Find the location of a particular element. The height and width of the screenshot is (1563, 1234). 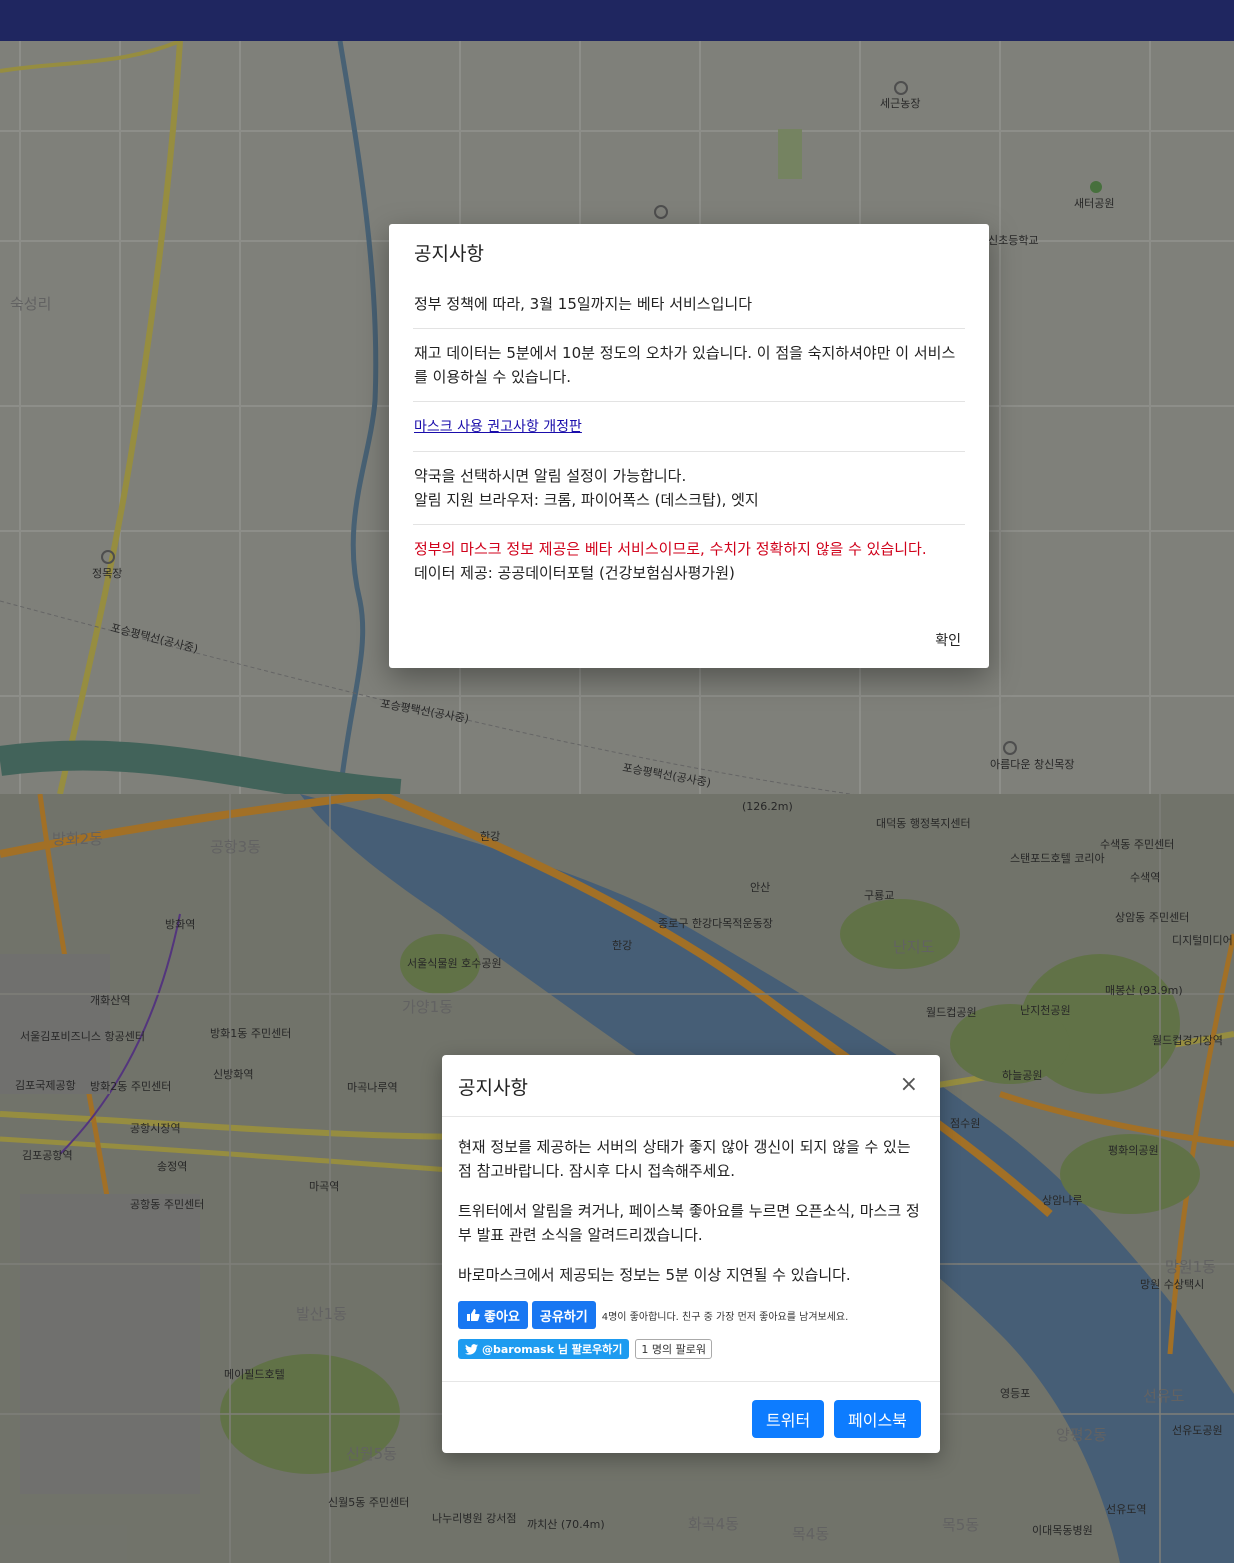

mask-guideline-link: 마스크 사용 권고사항 개정판 is located at coordinates (498, 427).